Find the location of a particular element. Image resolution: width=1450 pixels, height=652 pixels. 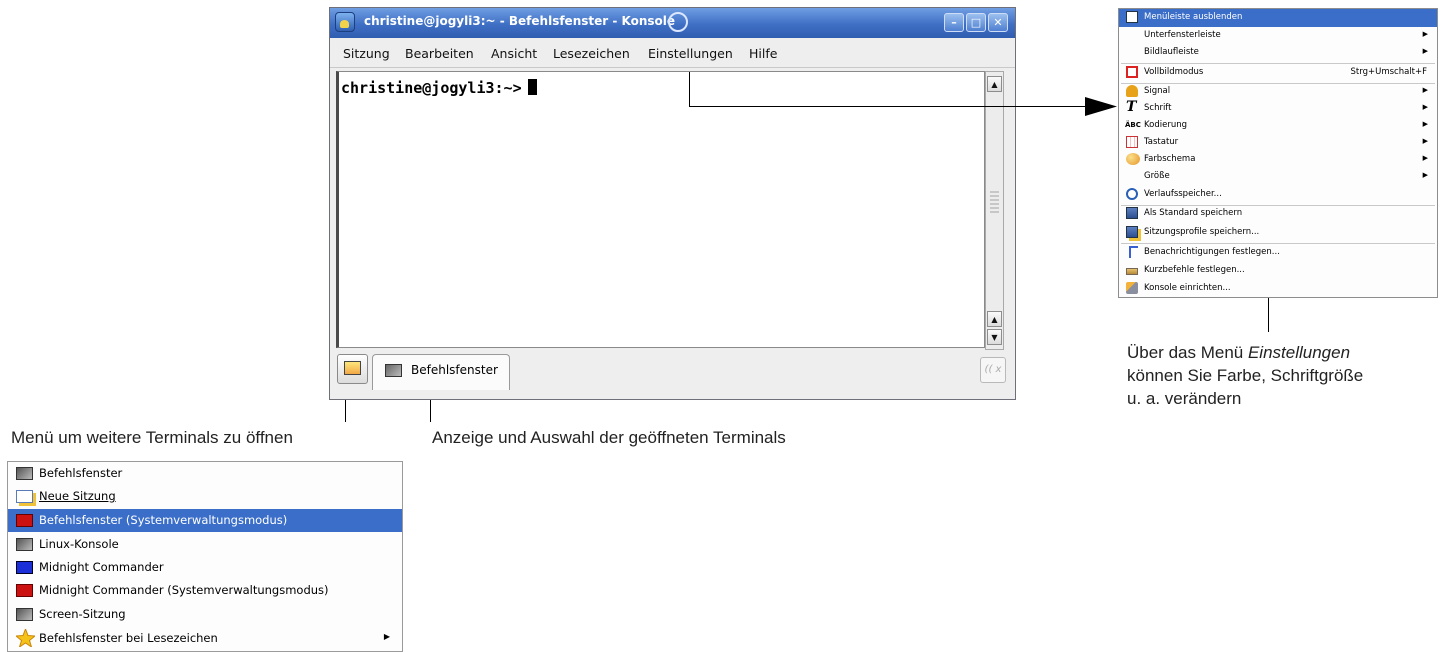

menu-item-hide-menubar: Menüleiste ausblenden is located at coordinates (1278, 17).